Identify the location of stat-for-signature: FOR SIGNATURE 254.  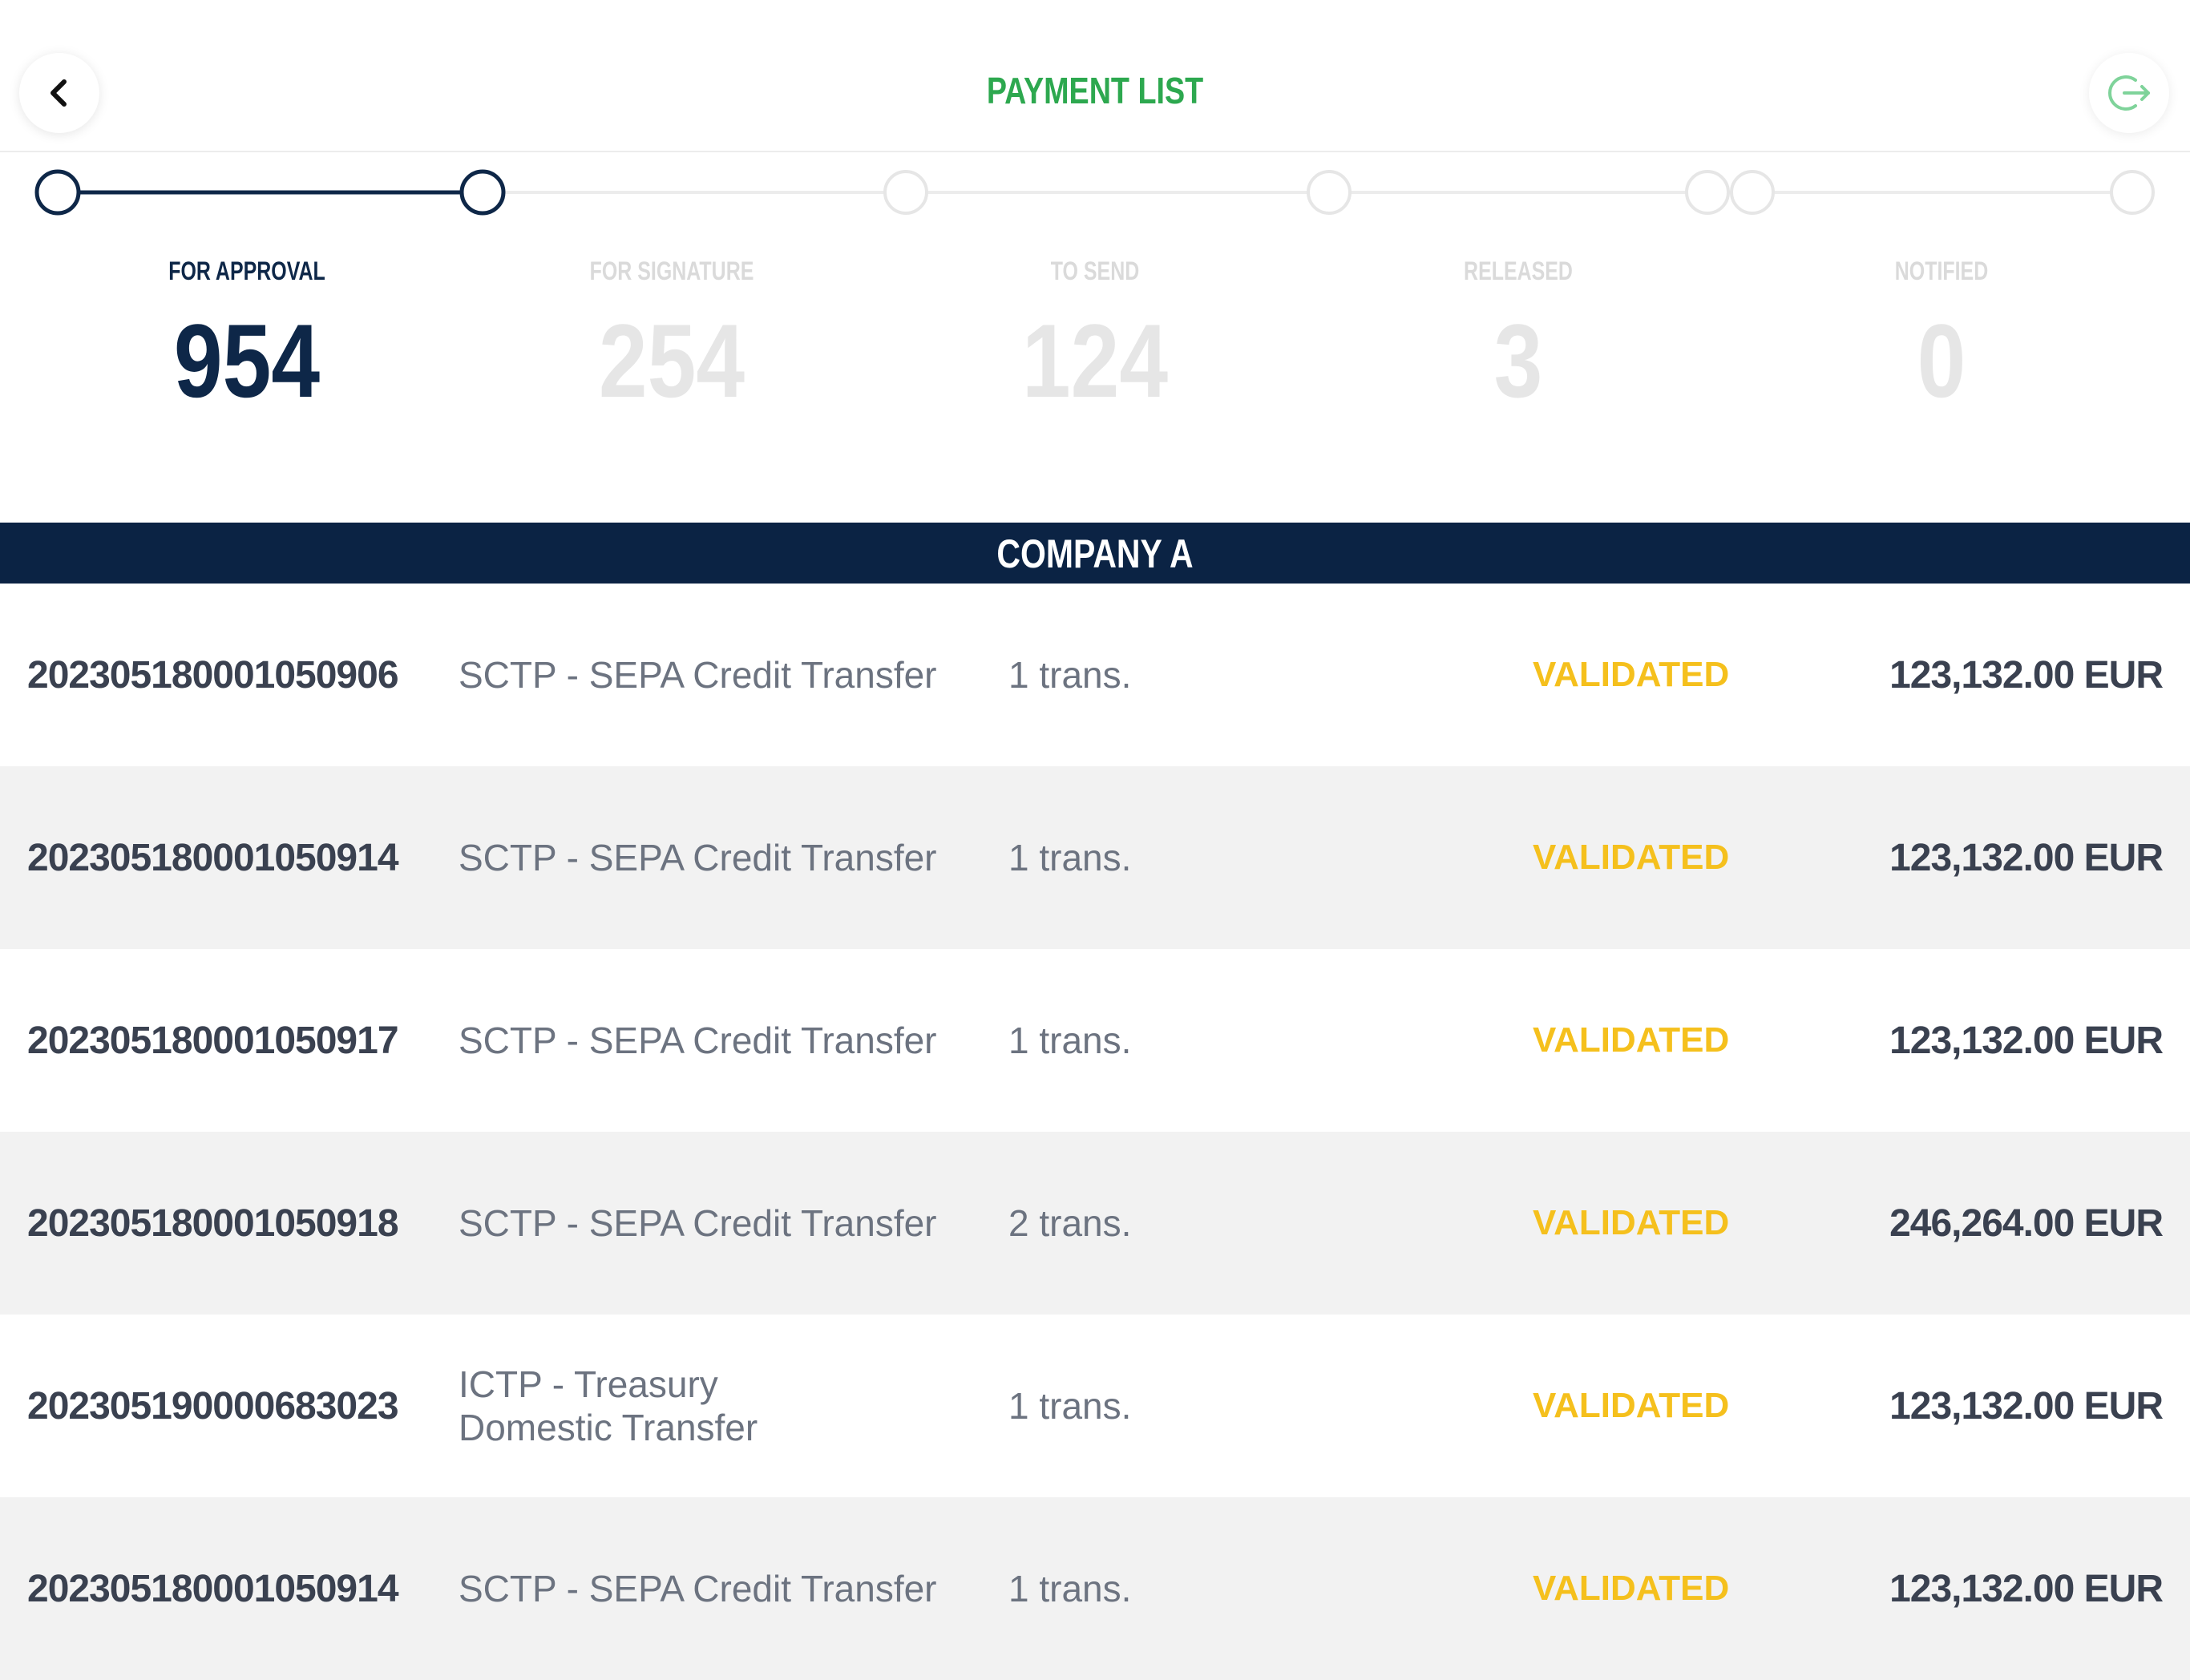
(671, 336).